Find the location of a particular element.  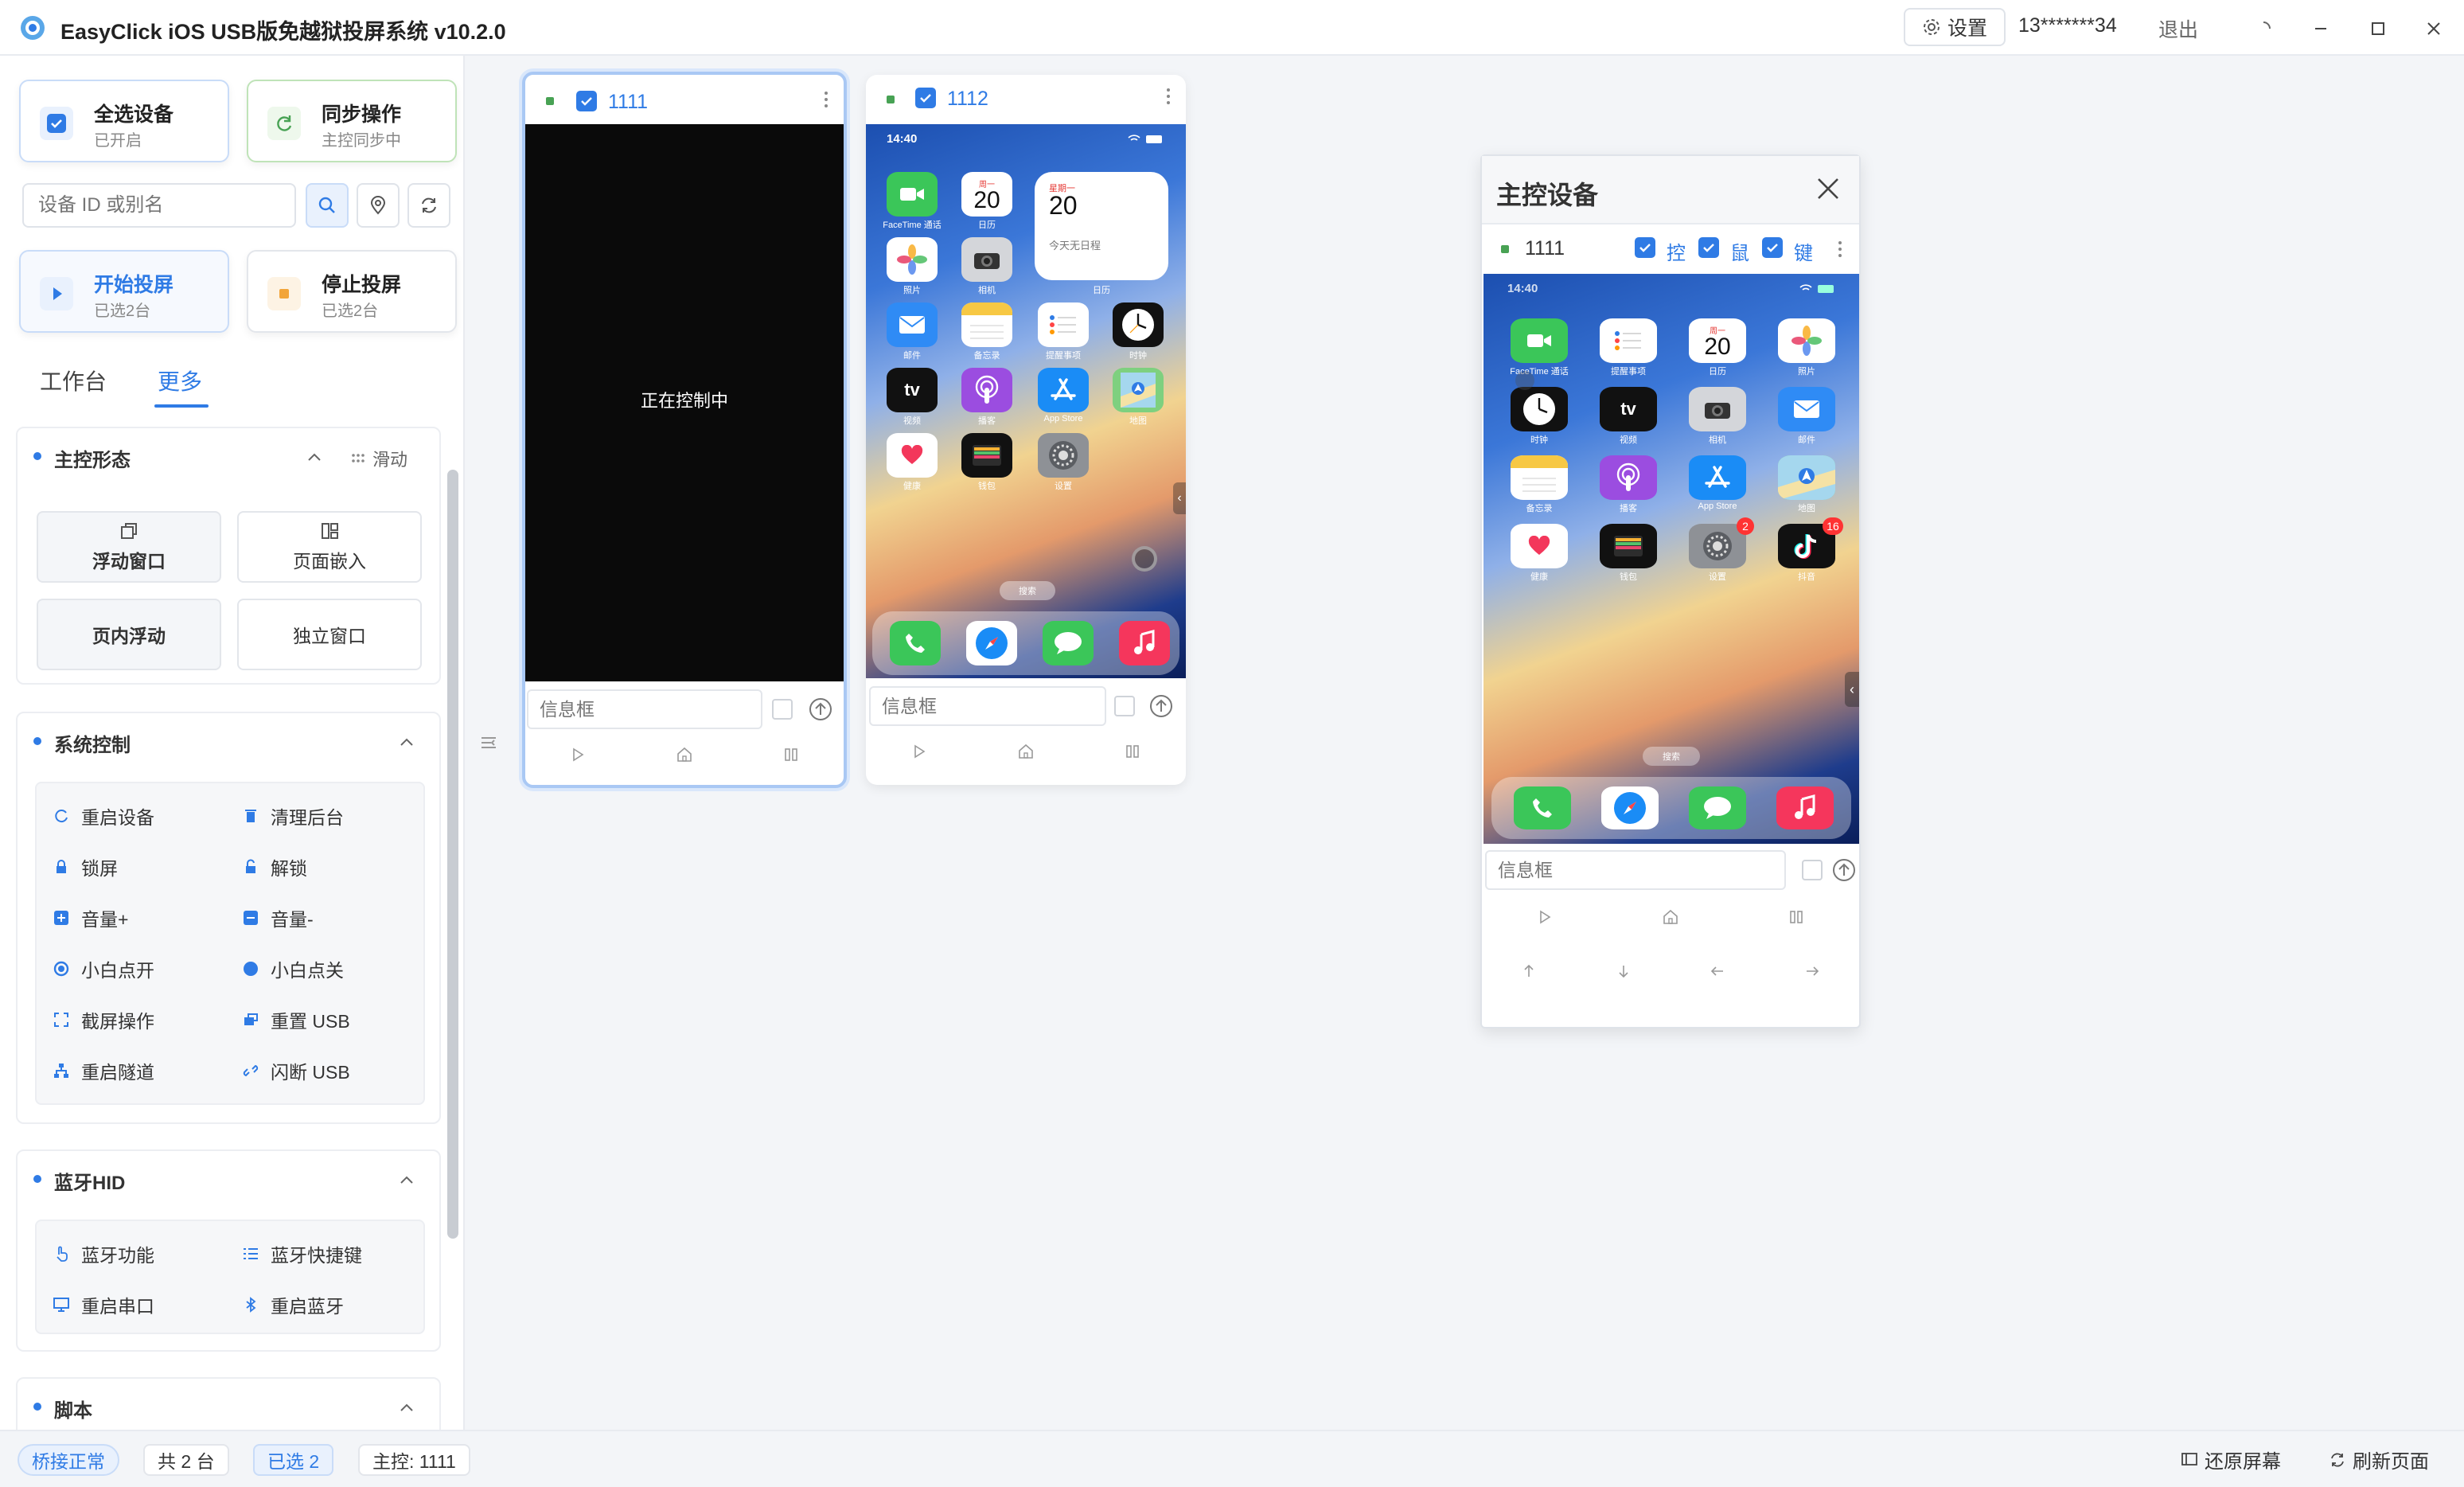

device-checkbox is located at coordinates (586, 101).